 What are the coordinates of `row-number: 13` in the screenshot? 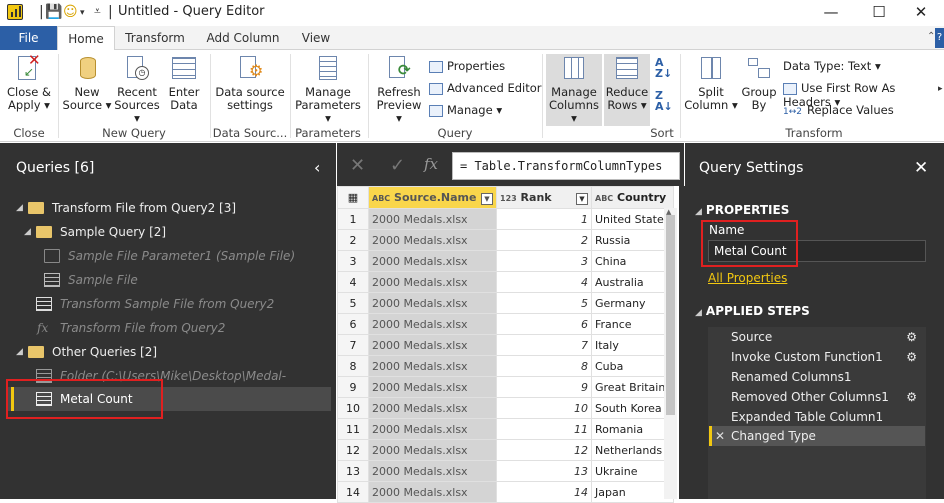 It's located at (353, 471).